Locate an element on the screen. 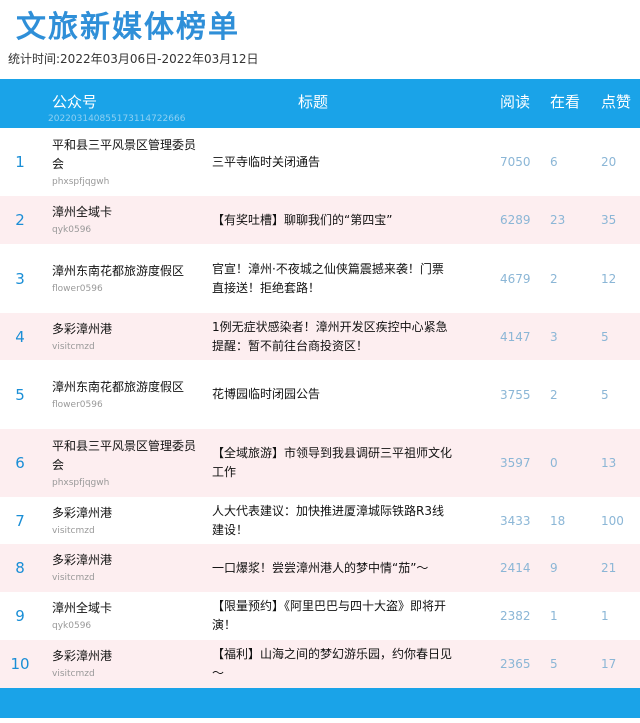 This screenshot has height=723, width=640. article-title: 花博园临时闭园公告 is located at coordinates (332, 394).